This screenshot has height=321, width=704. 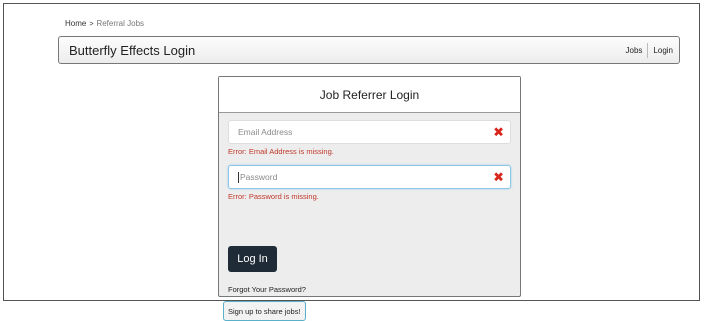 I want to click on password-invalid-x-icon: ✖, so click(x=498, y=177).